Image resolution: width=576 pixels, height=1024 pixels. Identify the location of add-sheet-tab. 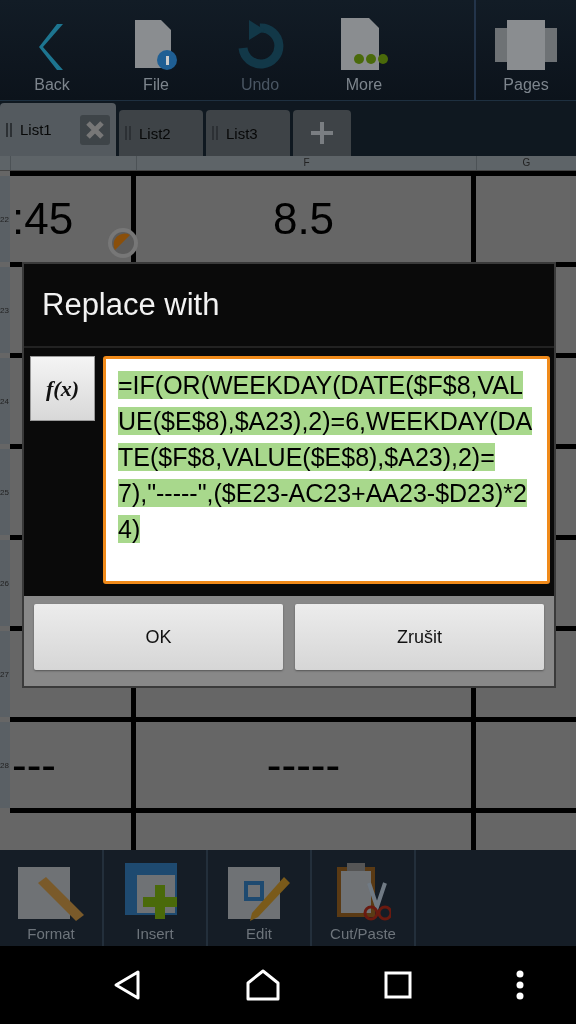
(322, 133).